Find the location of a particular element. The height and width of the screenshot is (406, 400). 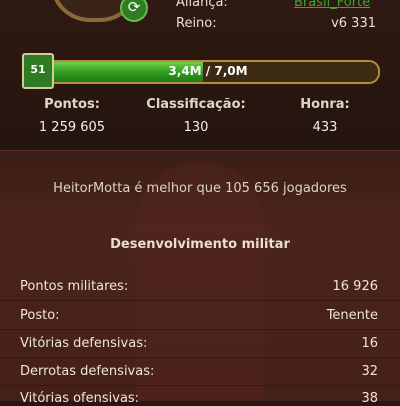

list-item: Pontos militares: 16 926 is located at coordinates (199, 286).